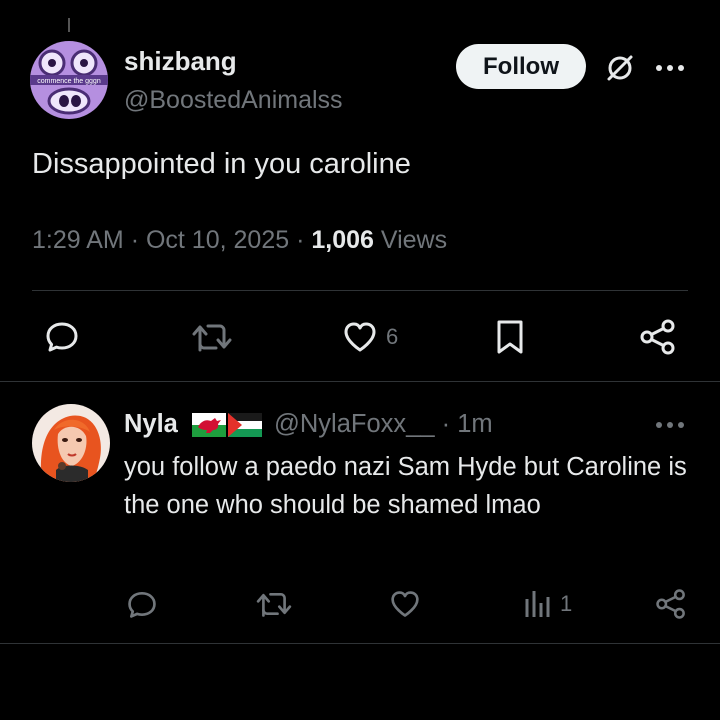  Describe the element at coordinates (392, 336) in the screenshot. I see `like-count: 6` at that location.